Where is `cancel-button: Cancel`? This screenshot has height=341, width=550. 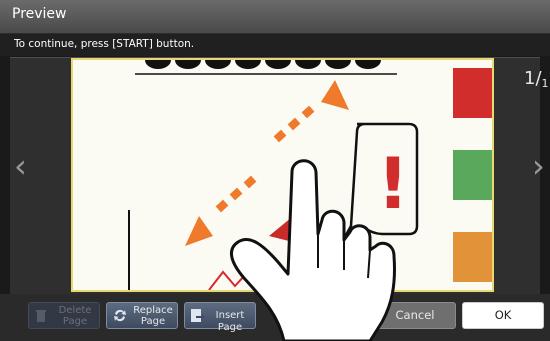 cancel-button: Cancel is located at coordinates (415, 315).